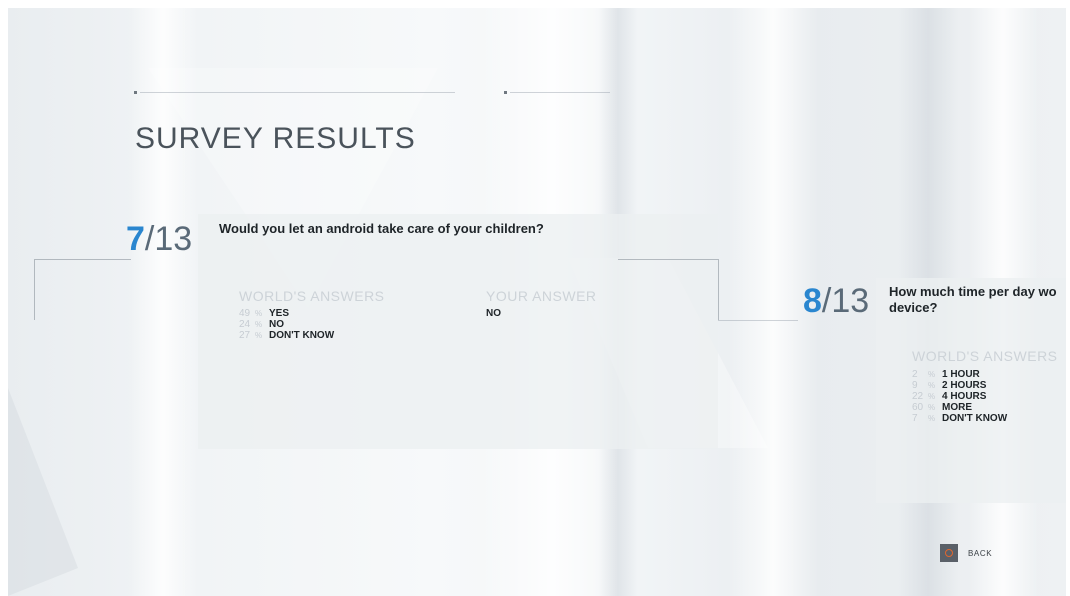 The width and height of the screenshot is (1070, 596). What do you see at coordinates (279, 313) in the screenshot?
I see `answer-label: YES` at bounding box center [279, 313].